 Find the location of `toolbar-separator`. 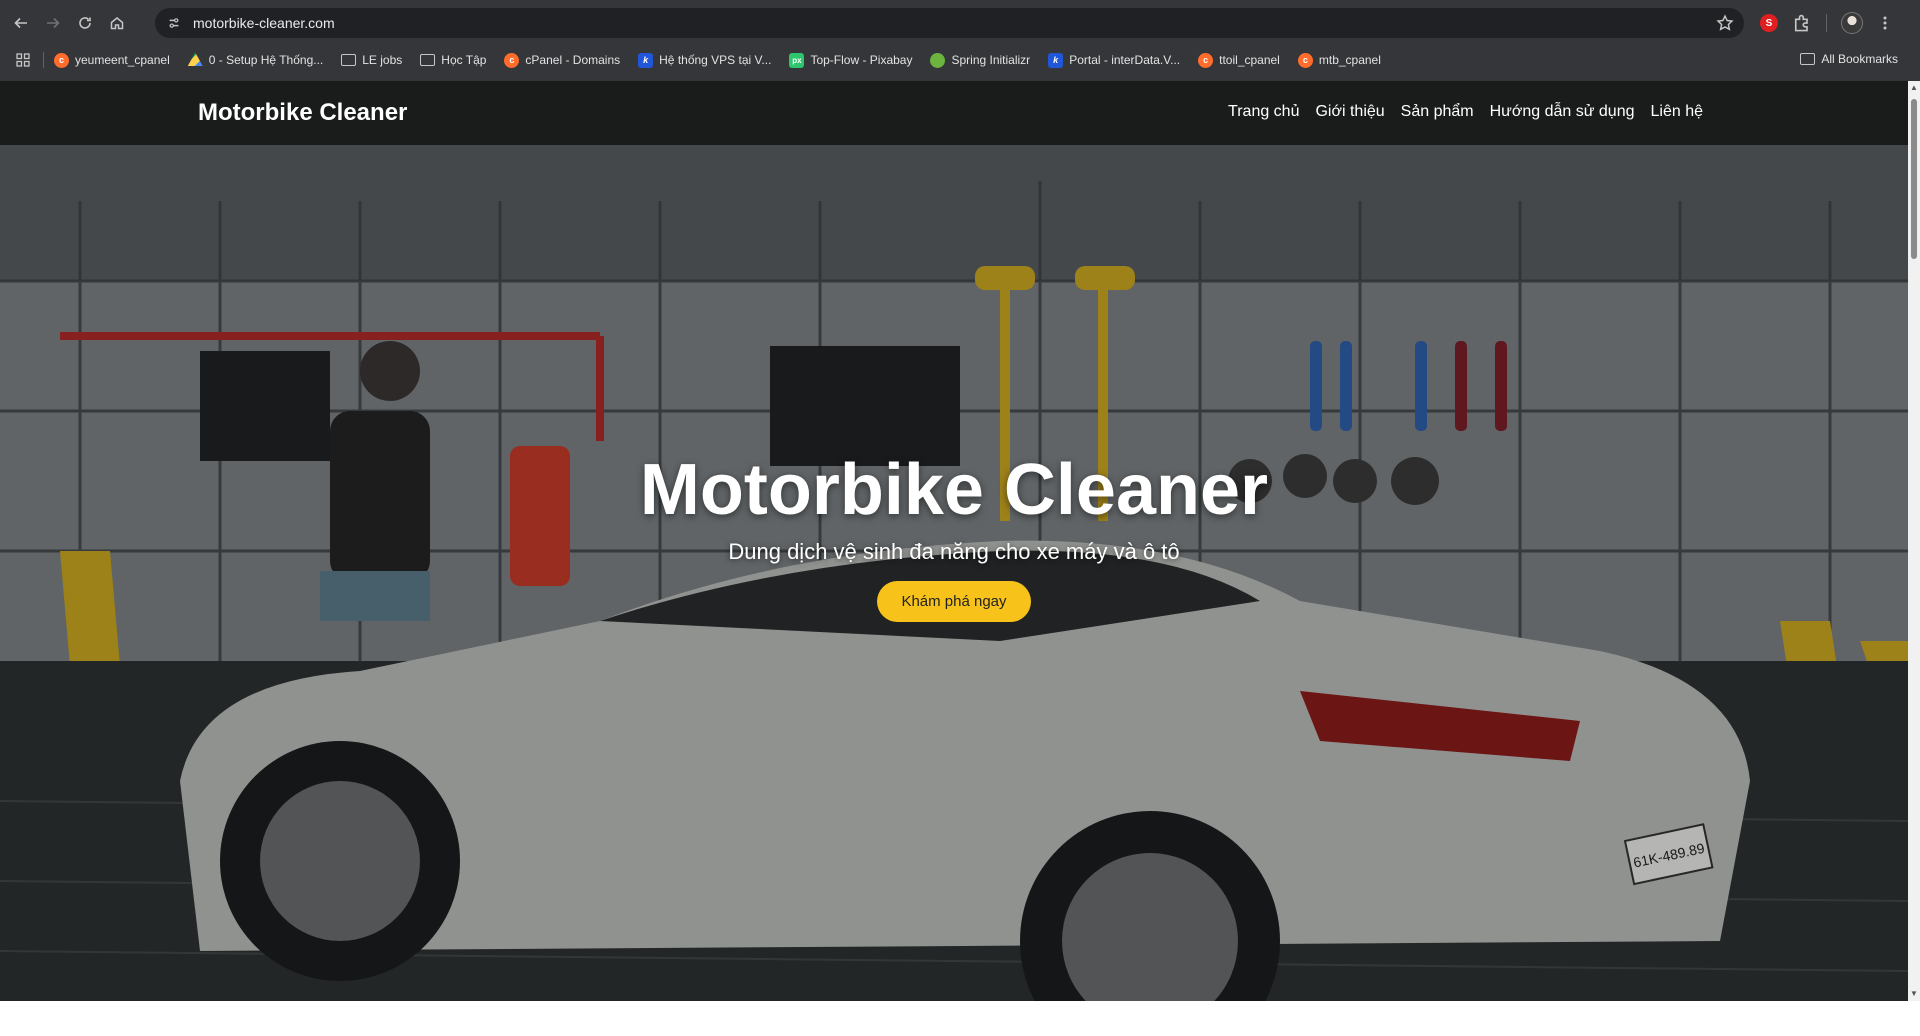

toolbar-separator is located at coordinates (1826, 23).